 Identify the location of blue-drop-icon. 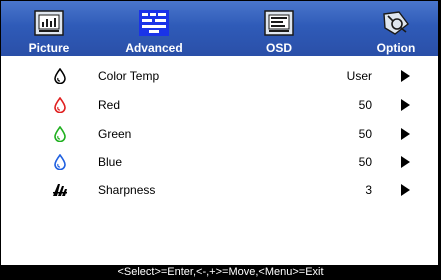
(60, 162).